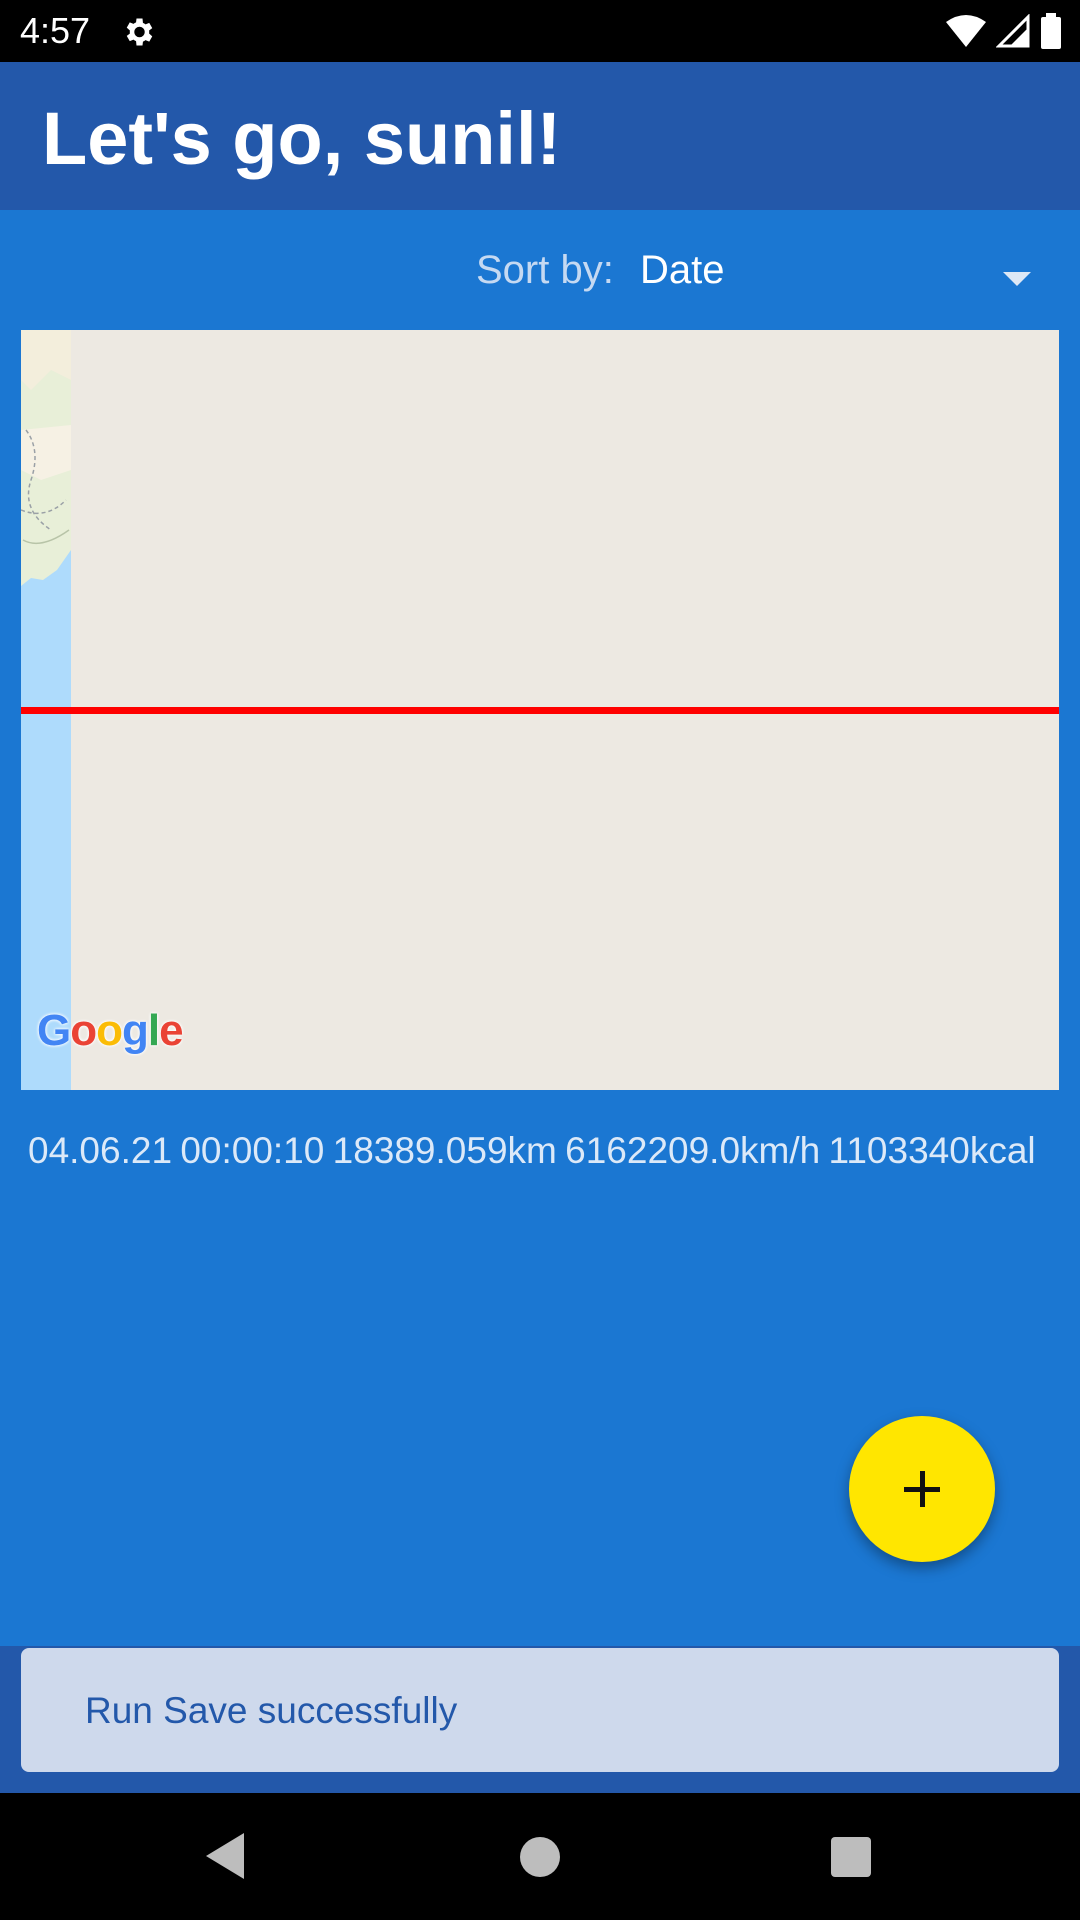 This screenshot has height=1920, width=1080. What do you see at coordinates (225, 1856) in the screenshot?
I see `back-icon` at bounding box center [225, 1856].